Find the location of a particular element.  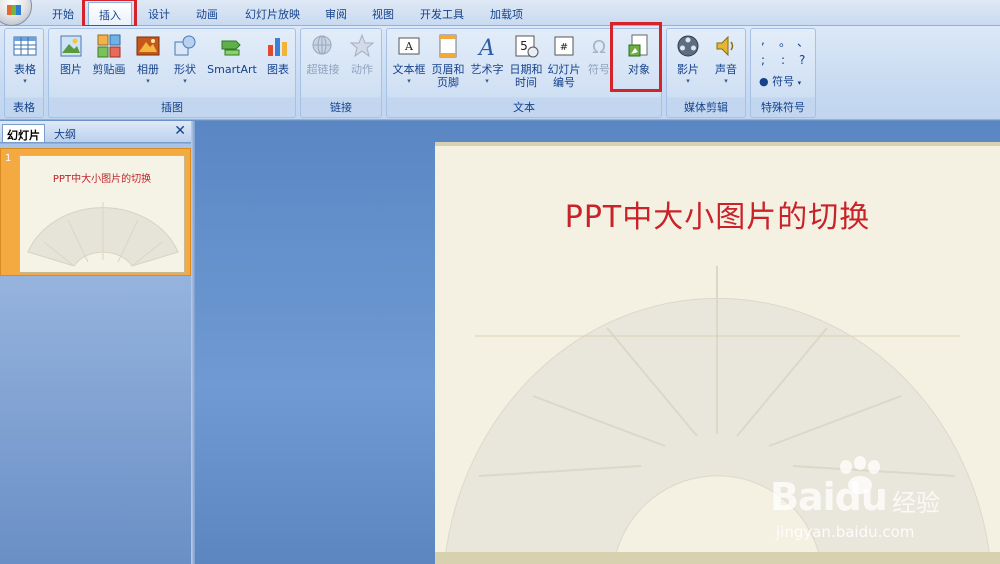

svg-text: 5 is located at coordinates (524, 46).